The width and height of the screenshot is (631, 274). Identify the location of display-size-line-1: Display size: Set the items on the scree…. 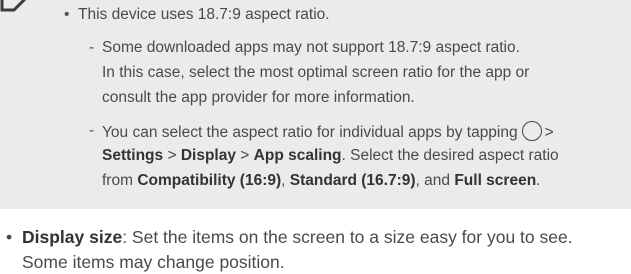
(297, 237).